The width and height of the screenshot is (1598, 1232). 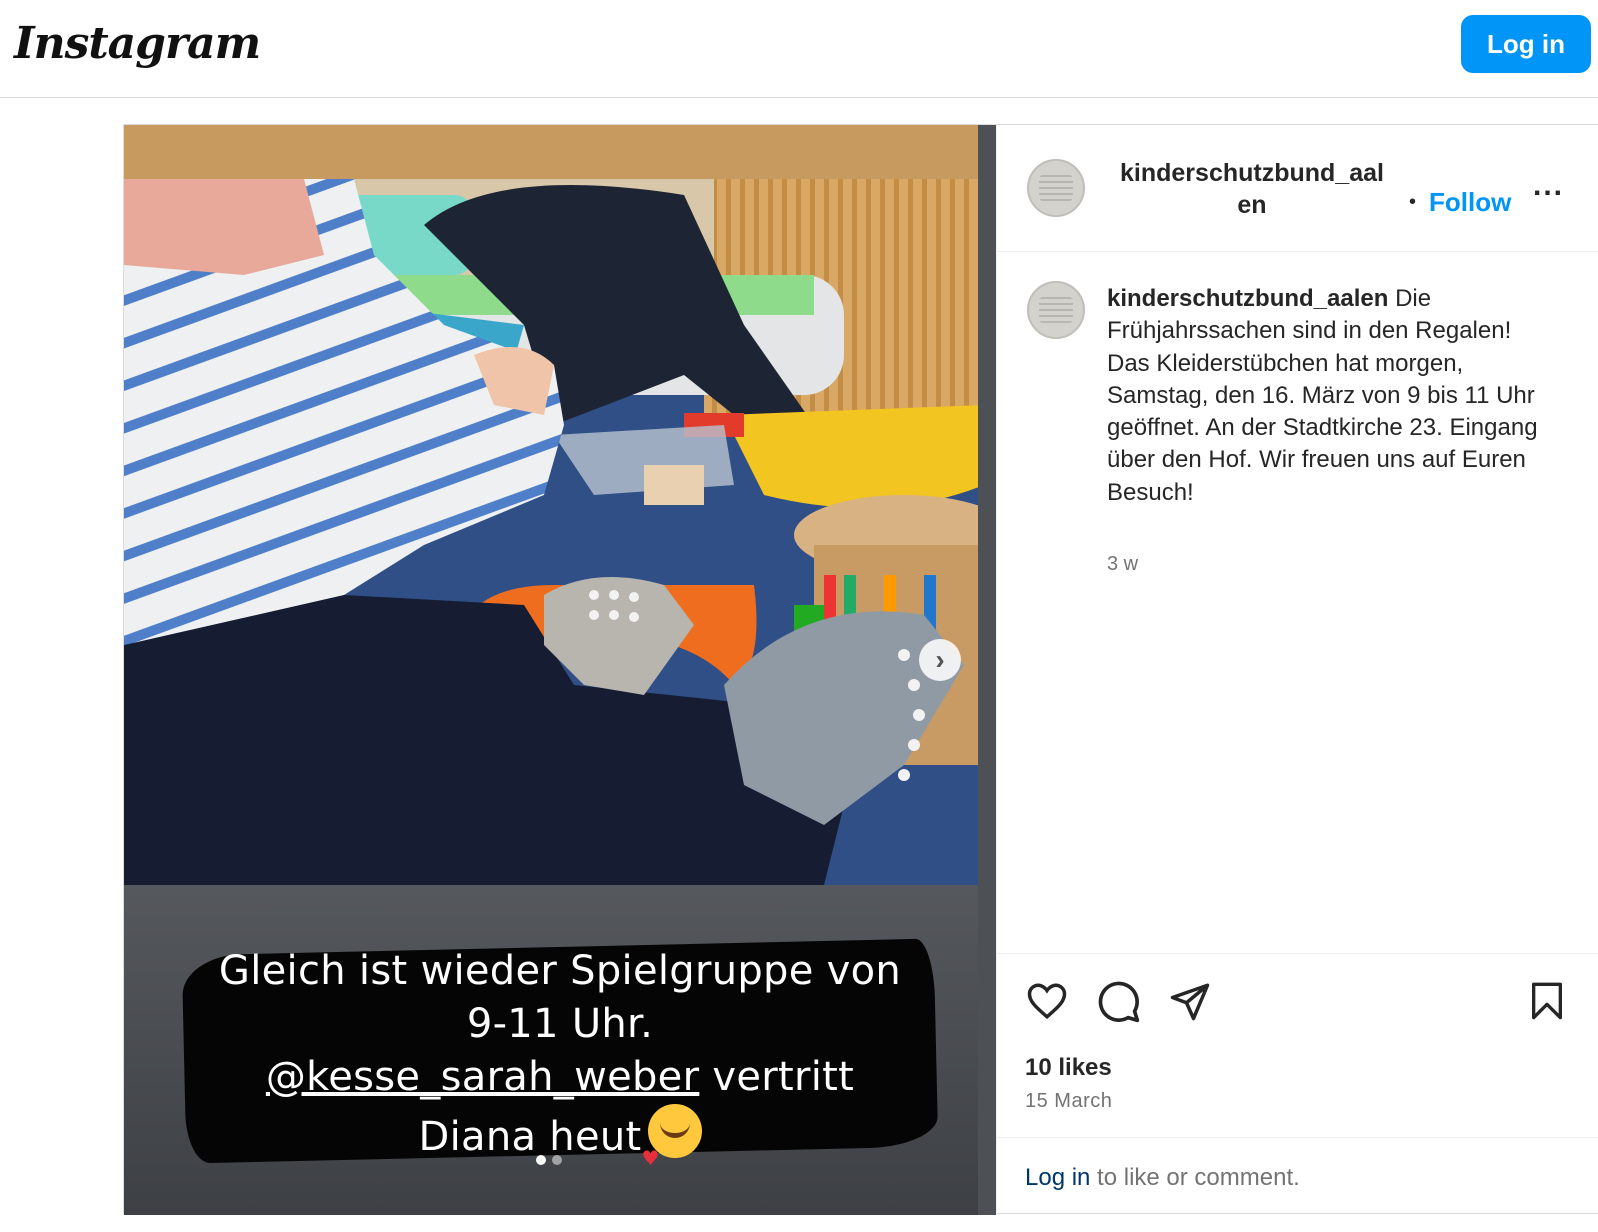 I want to click on login-prompt: Log in to like or comment., so click(x=1297, y=1176).